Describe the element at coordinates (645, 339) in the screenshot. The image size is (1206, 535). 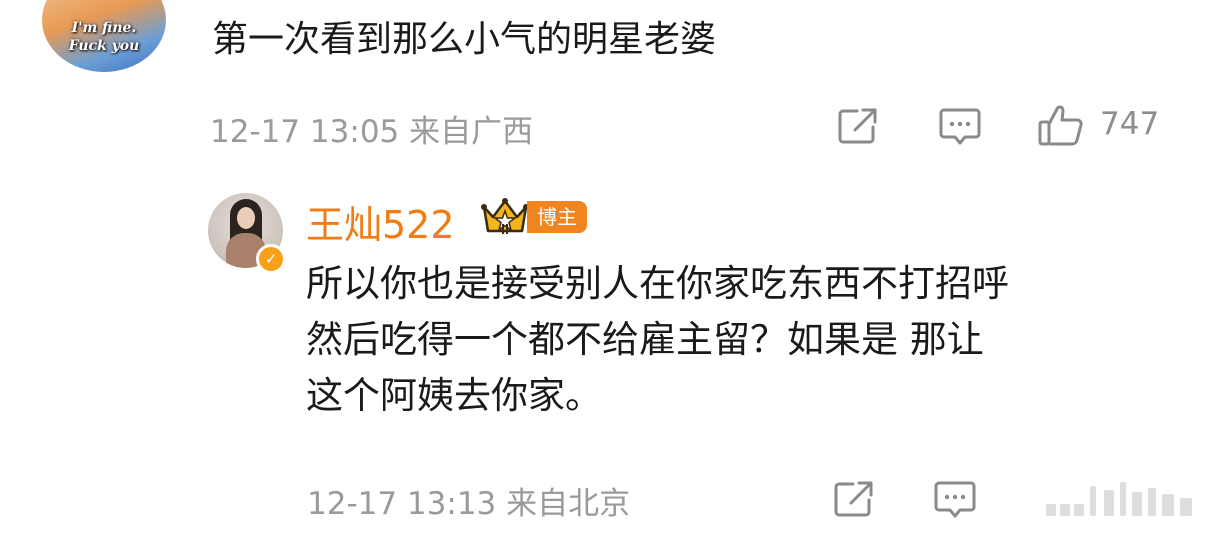
I see `reply-text-line-2: 然后吃得一个都不给雇主留？如果是 那让` at that location.